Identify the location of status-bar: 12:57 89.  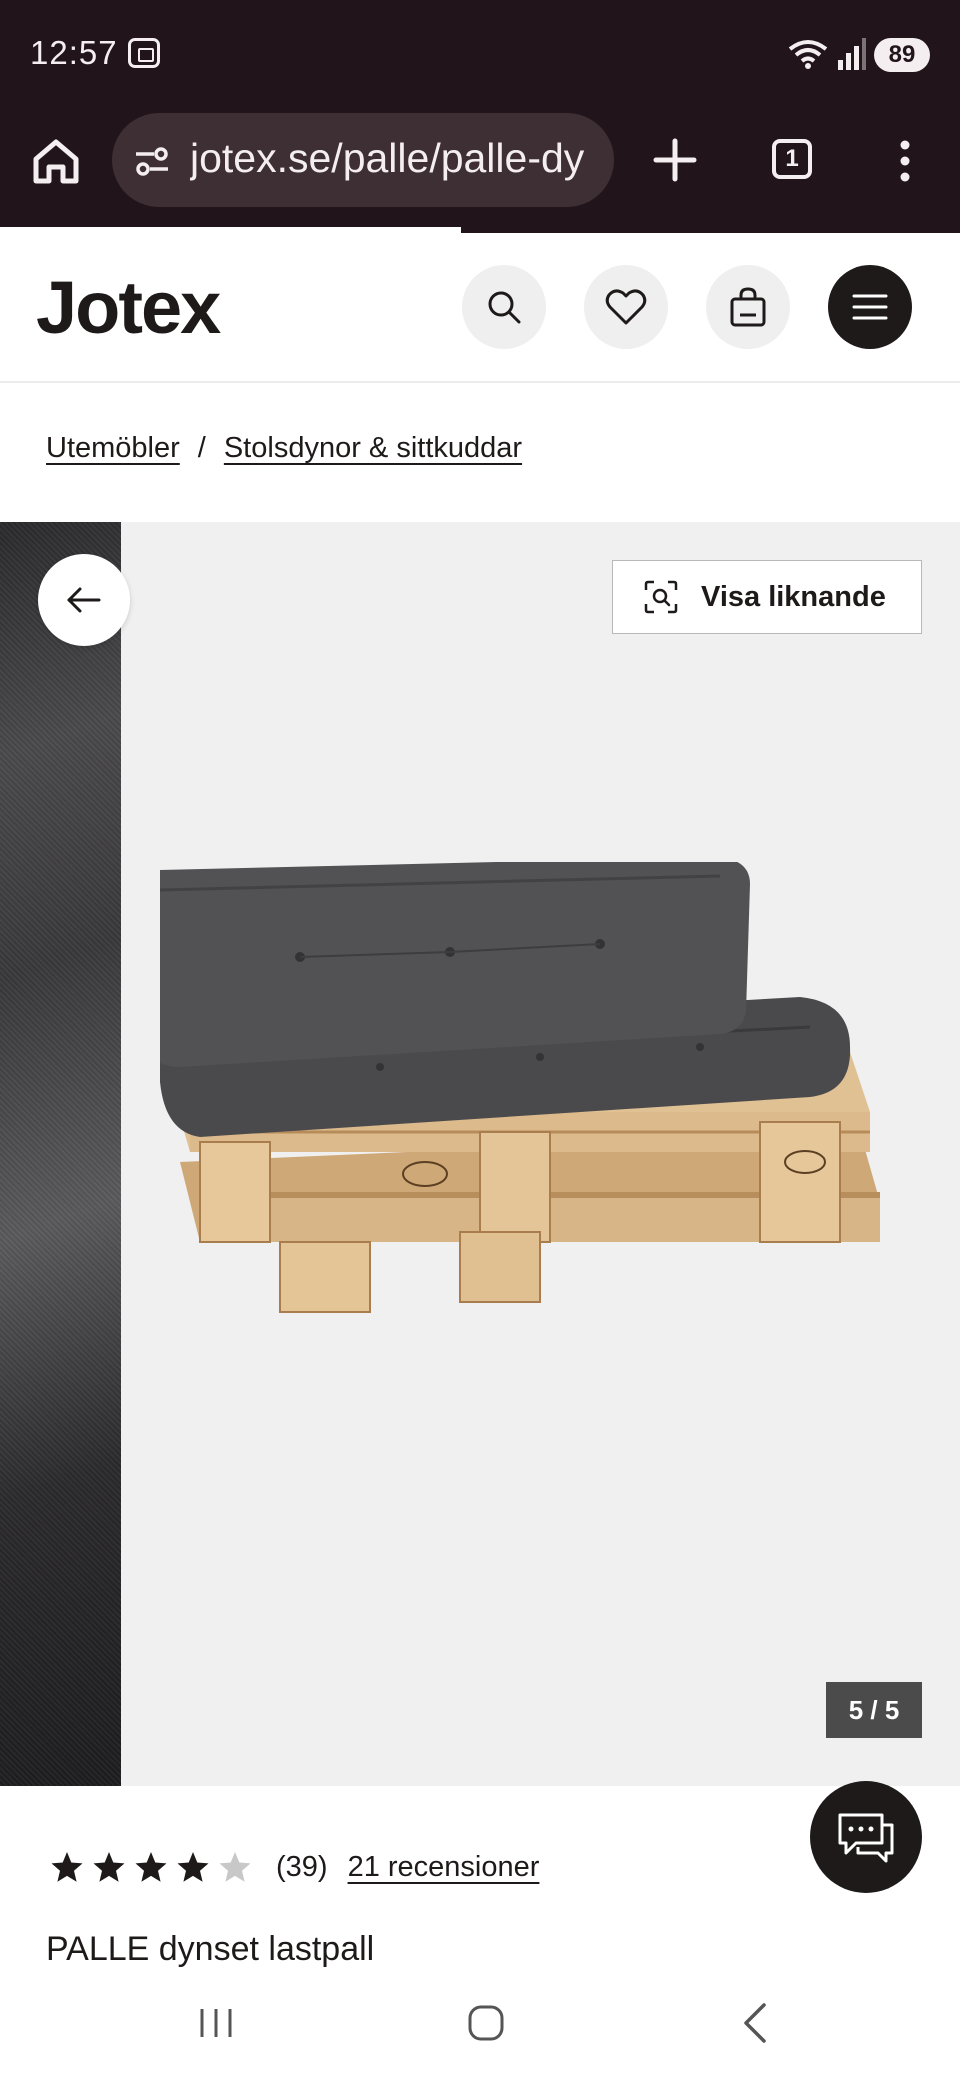
(480, 52).